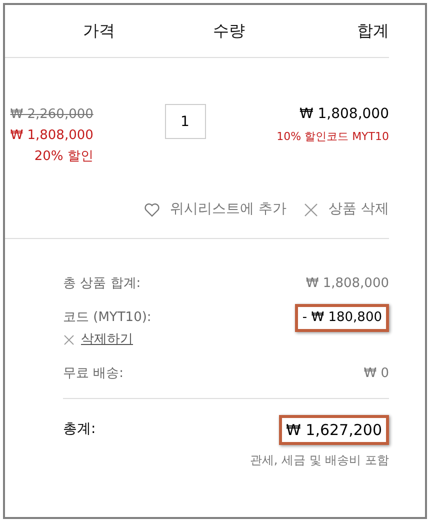  What do you see at coordinates (372, 31) in the screenshot?
I see `column-header: 합계` at bounding box center [372, 31].